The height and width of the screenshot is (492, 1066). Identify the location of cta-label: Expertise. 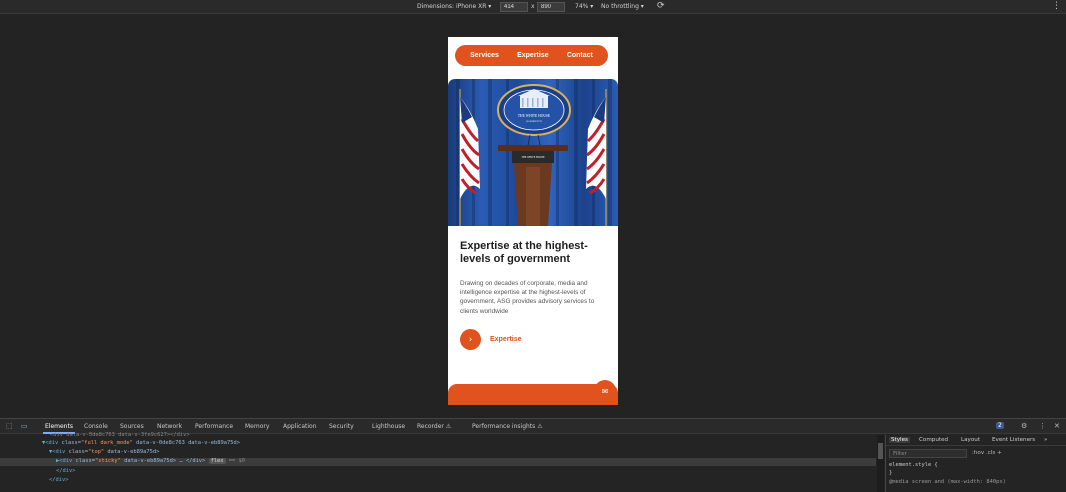
(506, 339).